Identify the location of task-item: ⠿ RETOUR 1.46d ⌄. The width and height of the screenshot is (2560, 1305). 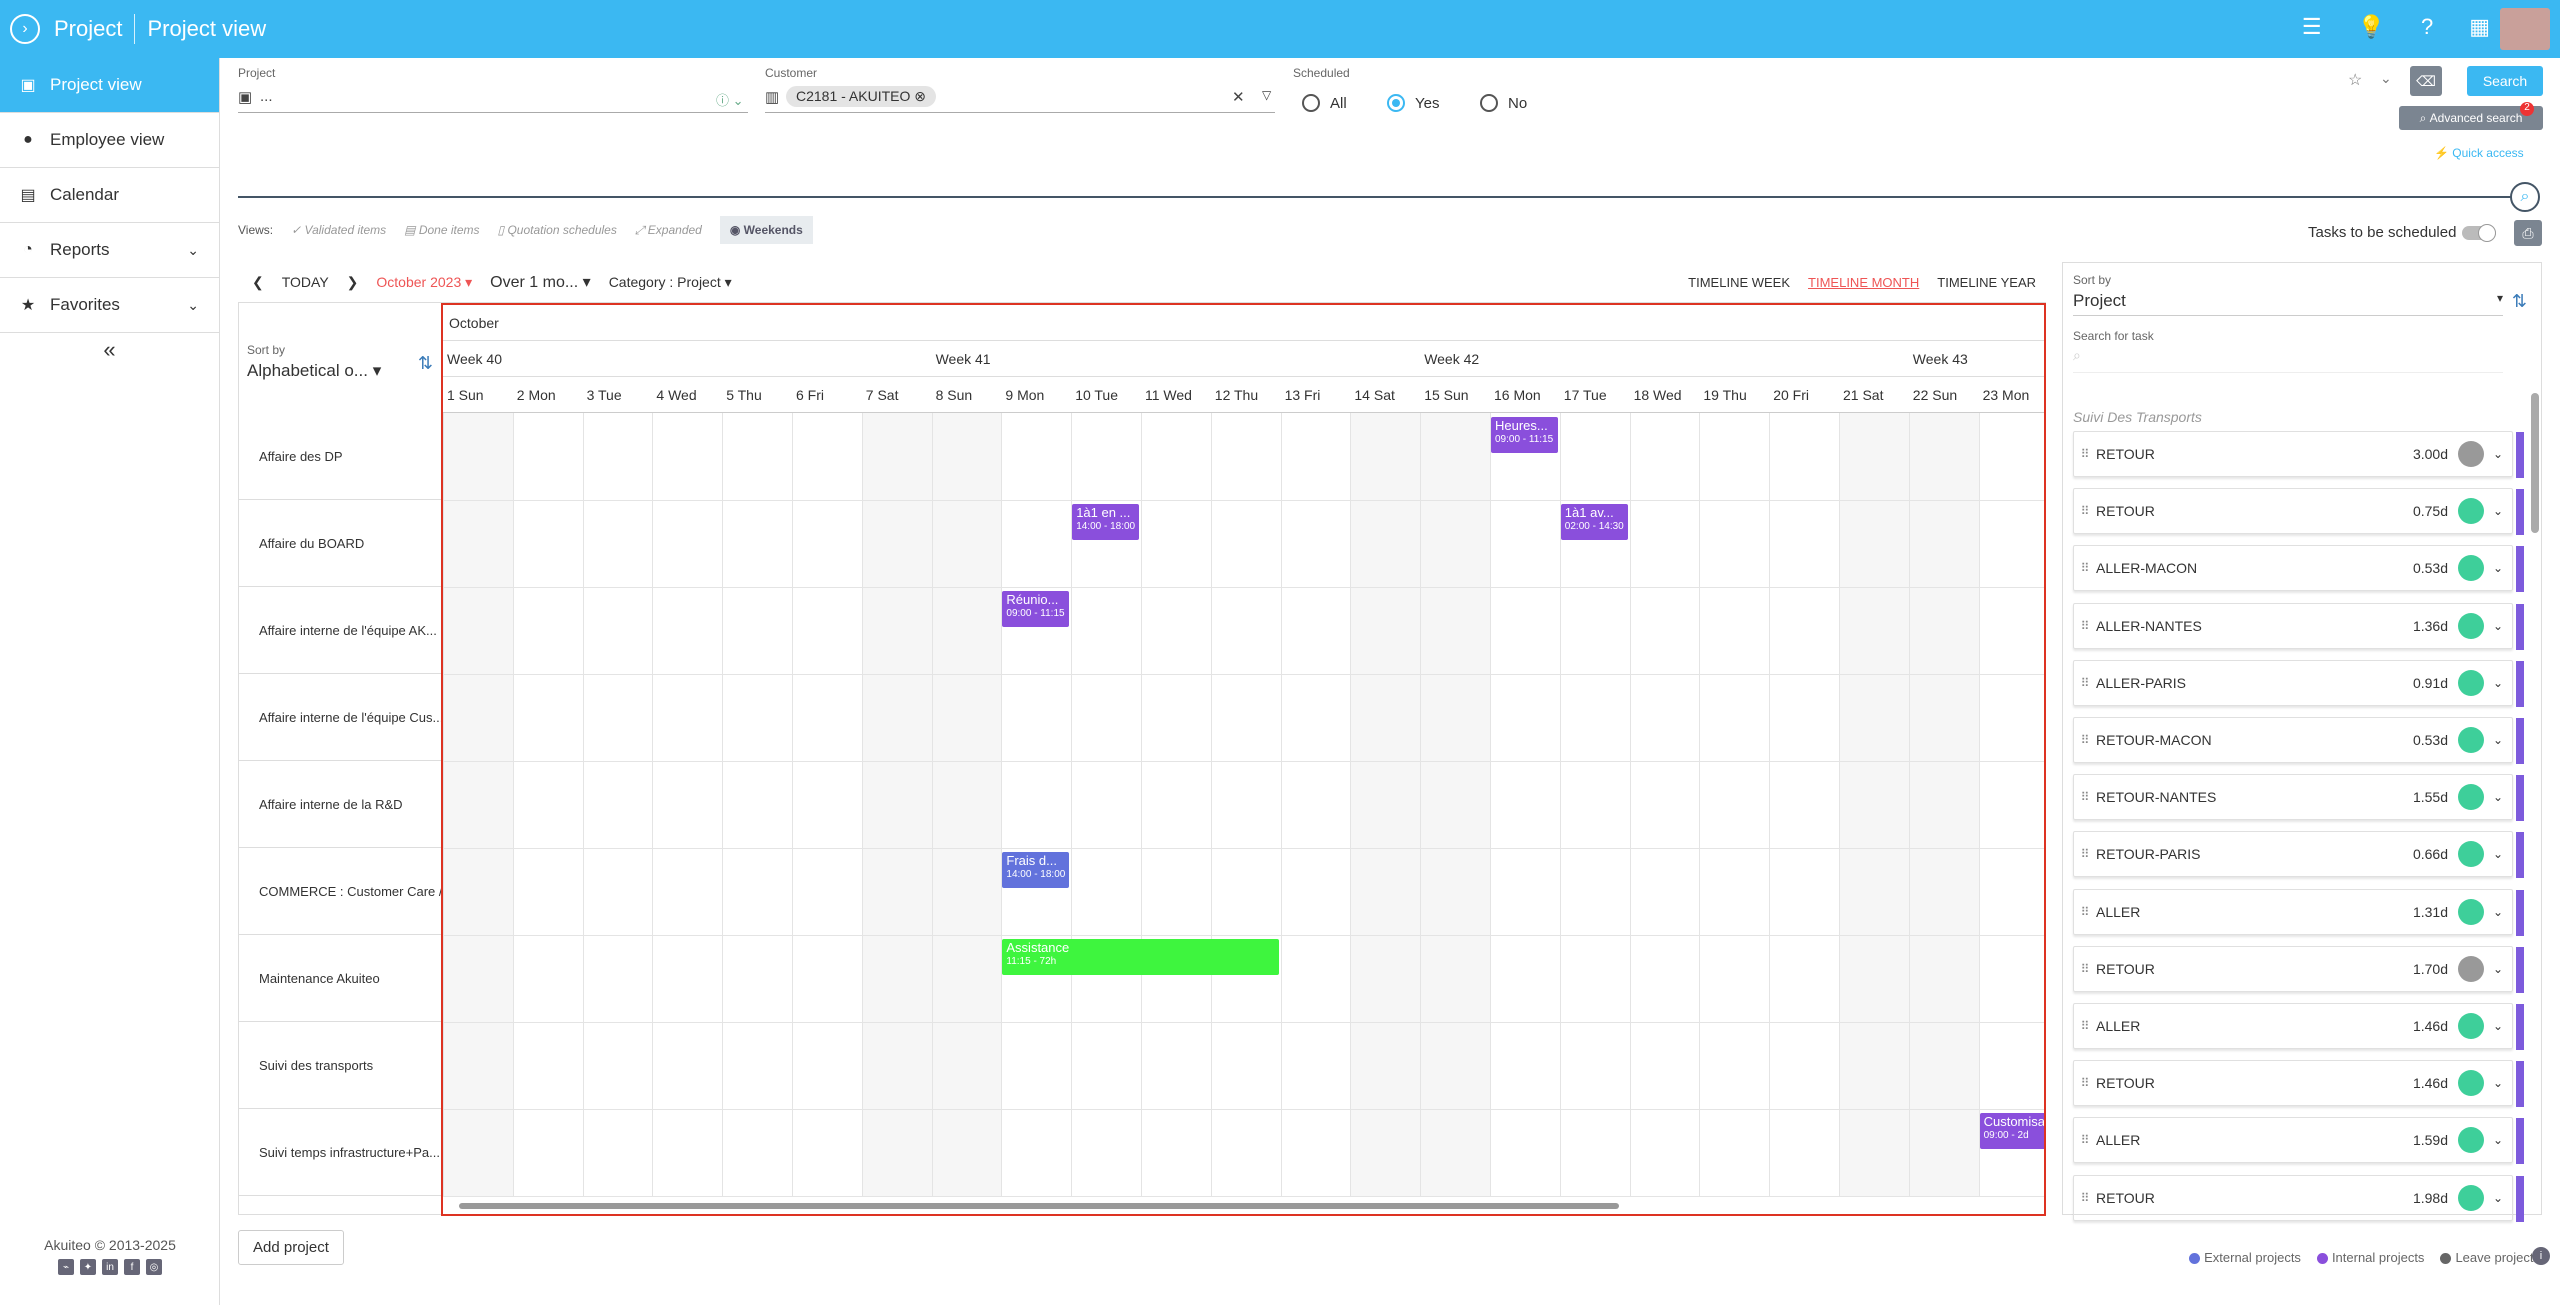
(2298, 1084).